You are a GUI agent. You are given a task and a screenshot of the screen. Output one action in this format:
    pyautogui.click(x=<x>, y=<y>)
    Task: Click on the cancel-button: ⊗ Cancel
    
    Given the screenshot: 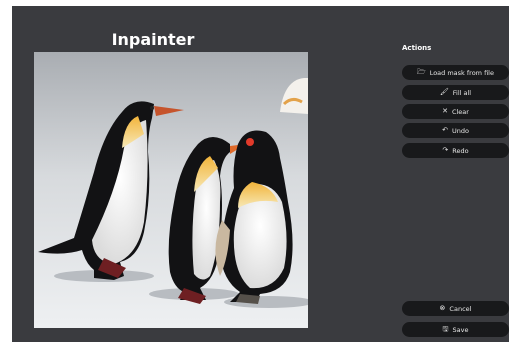 What is the action you would take?
    pyautogui.click(x=455, y=308)
    